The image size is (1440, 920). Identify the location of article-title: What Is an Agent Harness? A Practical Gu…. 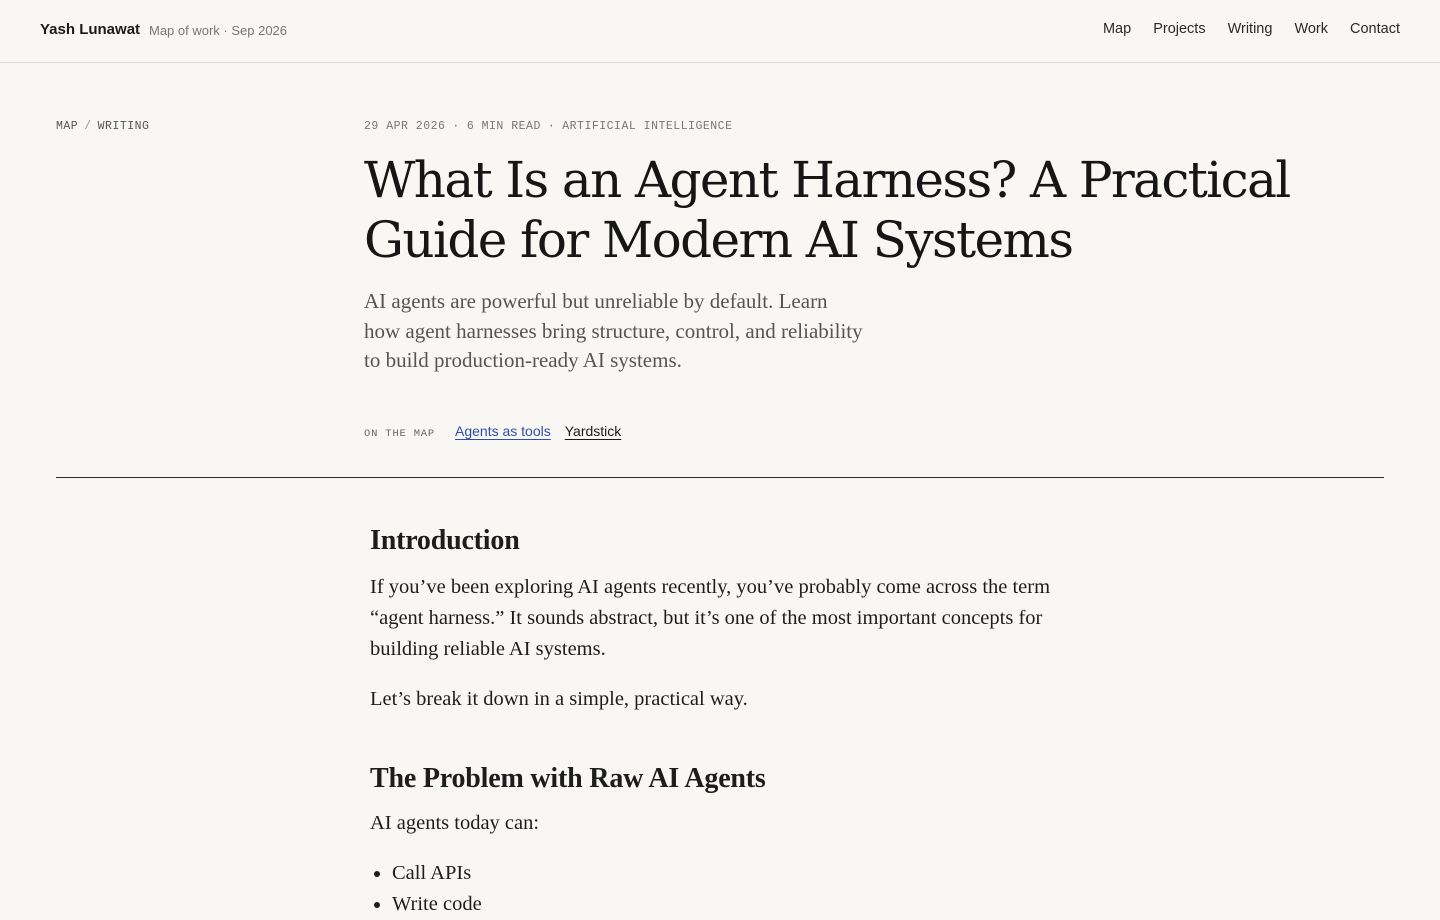
(827, 210).